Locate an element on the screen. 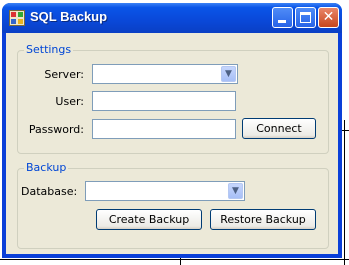 This screenshot has width=349, height=265. close-icon: ✕ is located at coordinates (328, 17).